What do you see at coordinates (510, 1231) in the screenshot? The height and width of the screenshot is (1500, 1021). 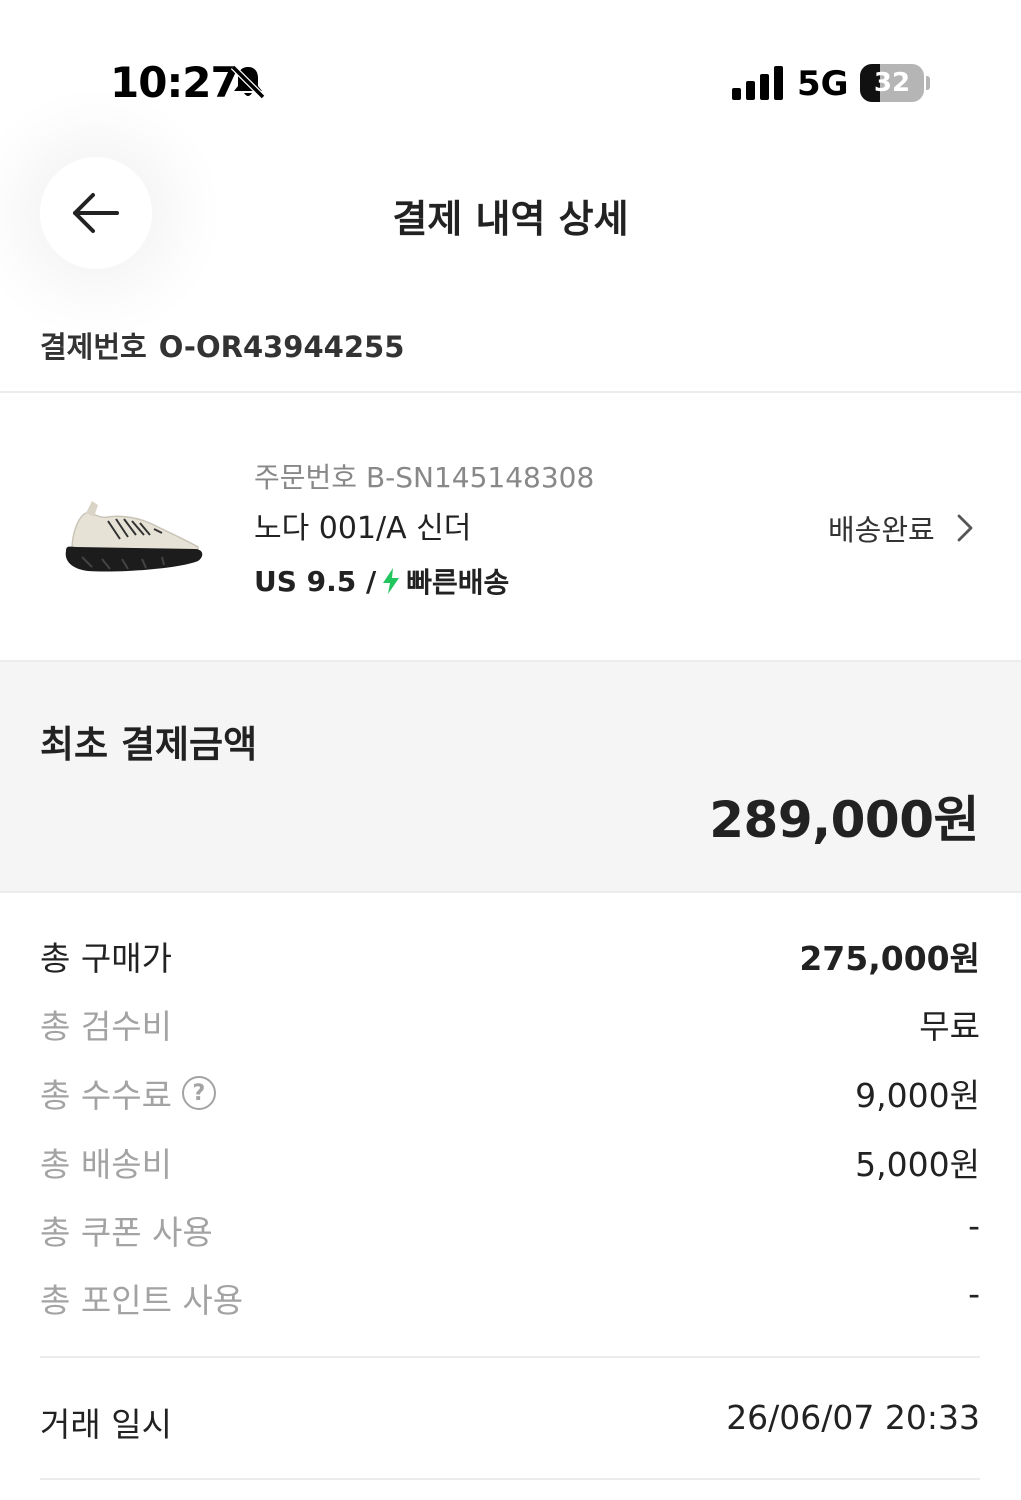 I see `coupon-row: 총 쿠폰 사용 -` at bounding box center [510, 1231].